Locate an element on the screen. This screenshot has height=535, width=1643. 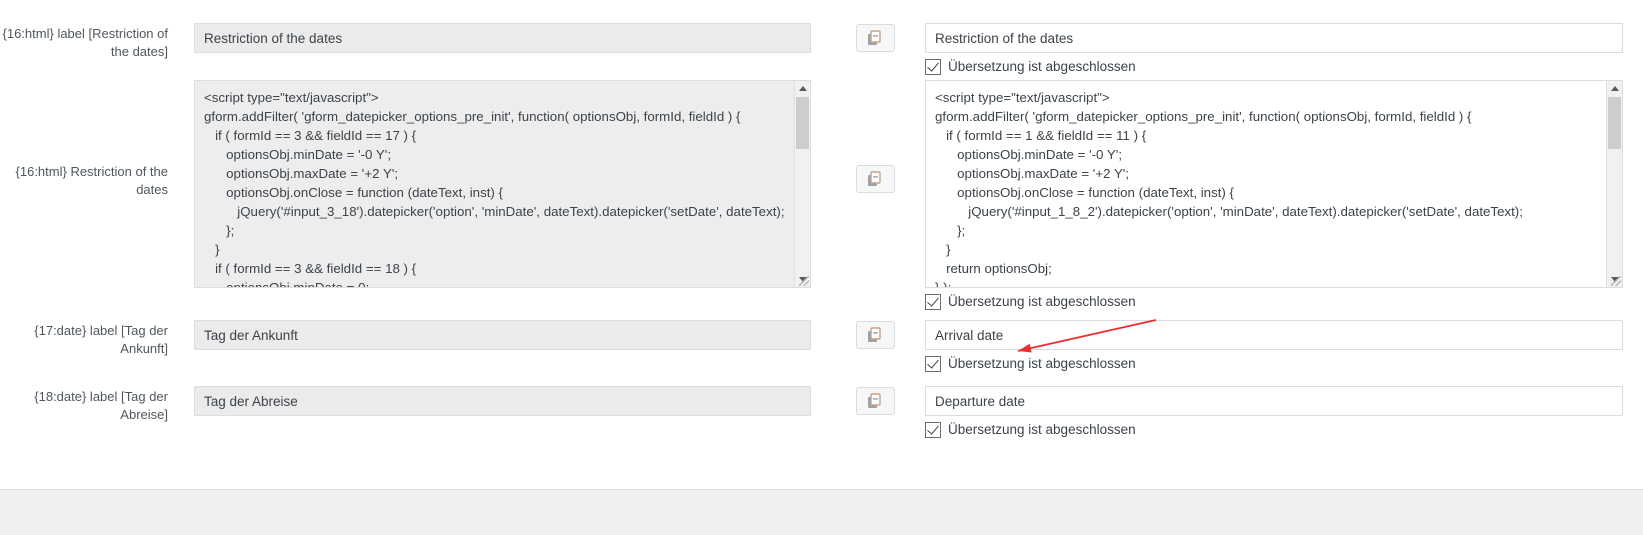
row-label: {16:html} Restriction of the dates is located at coordinates (91, 180).